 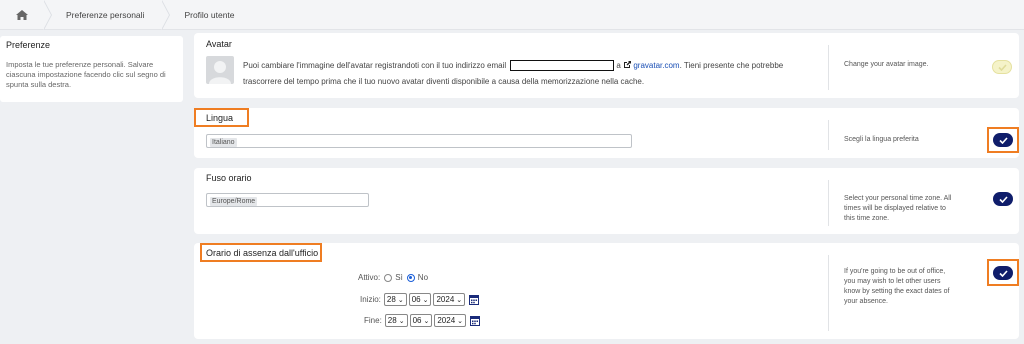 I want to click on language-select: Italiano, so click(x=419, y=141).